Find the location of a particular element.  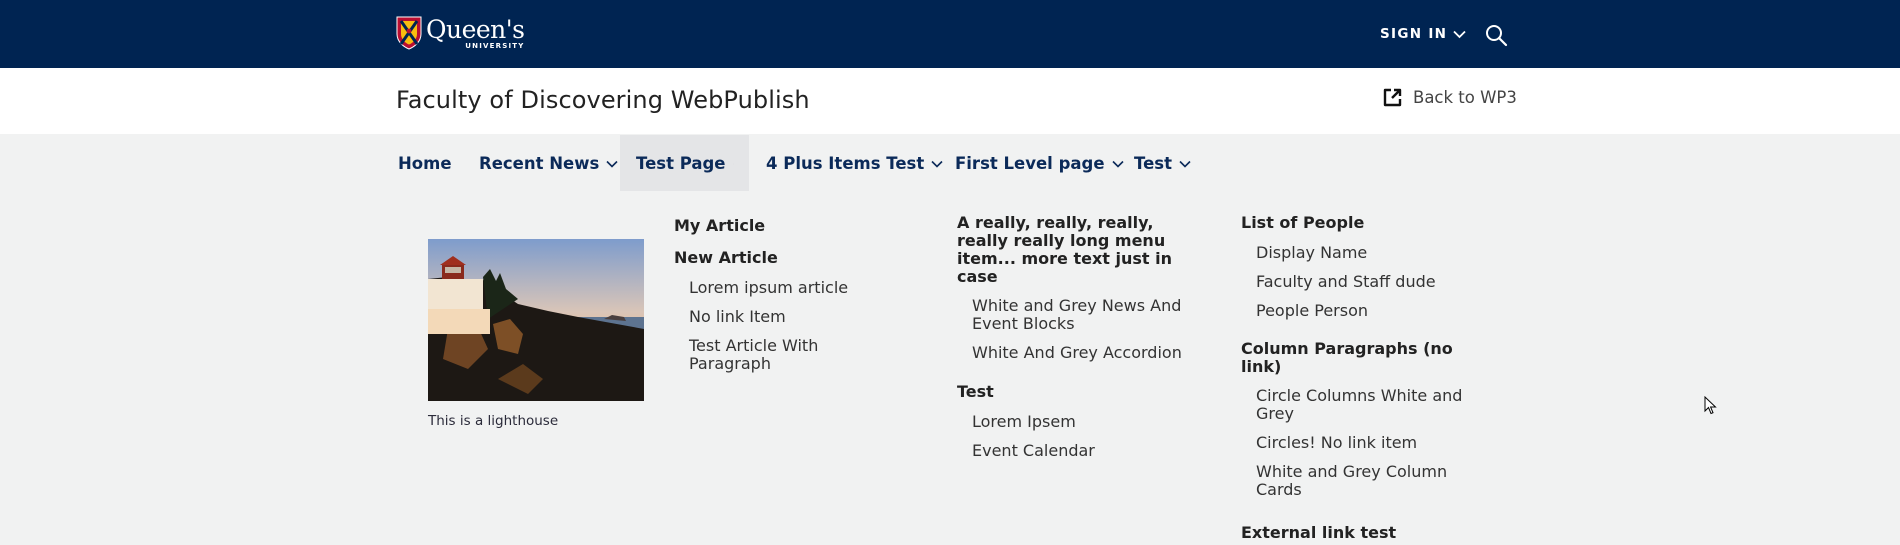

nav-label: 4 Plus Items Test is located at coordinates (845, 163).